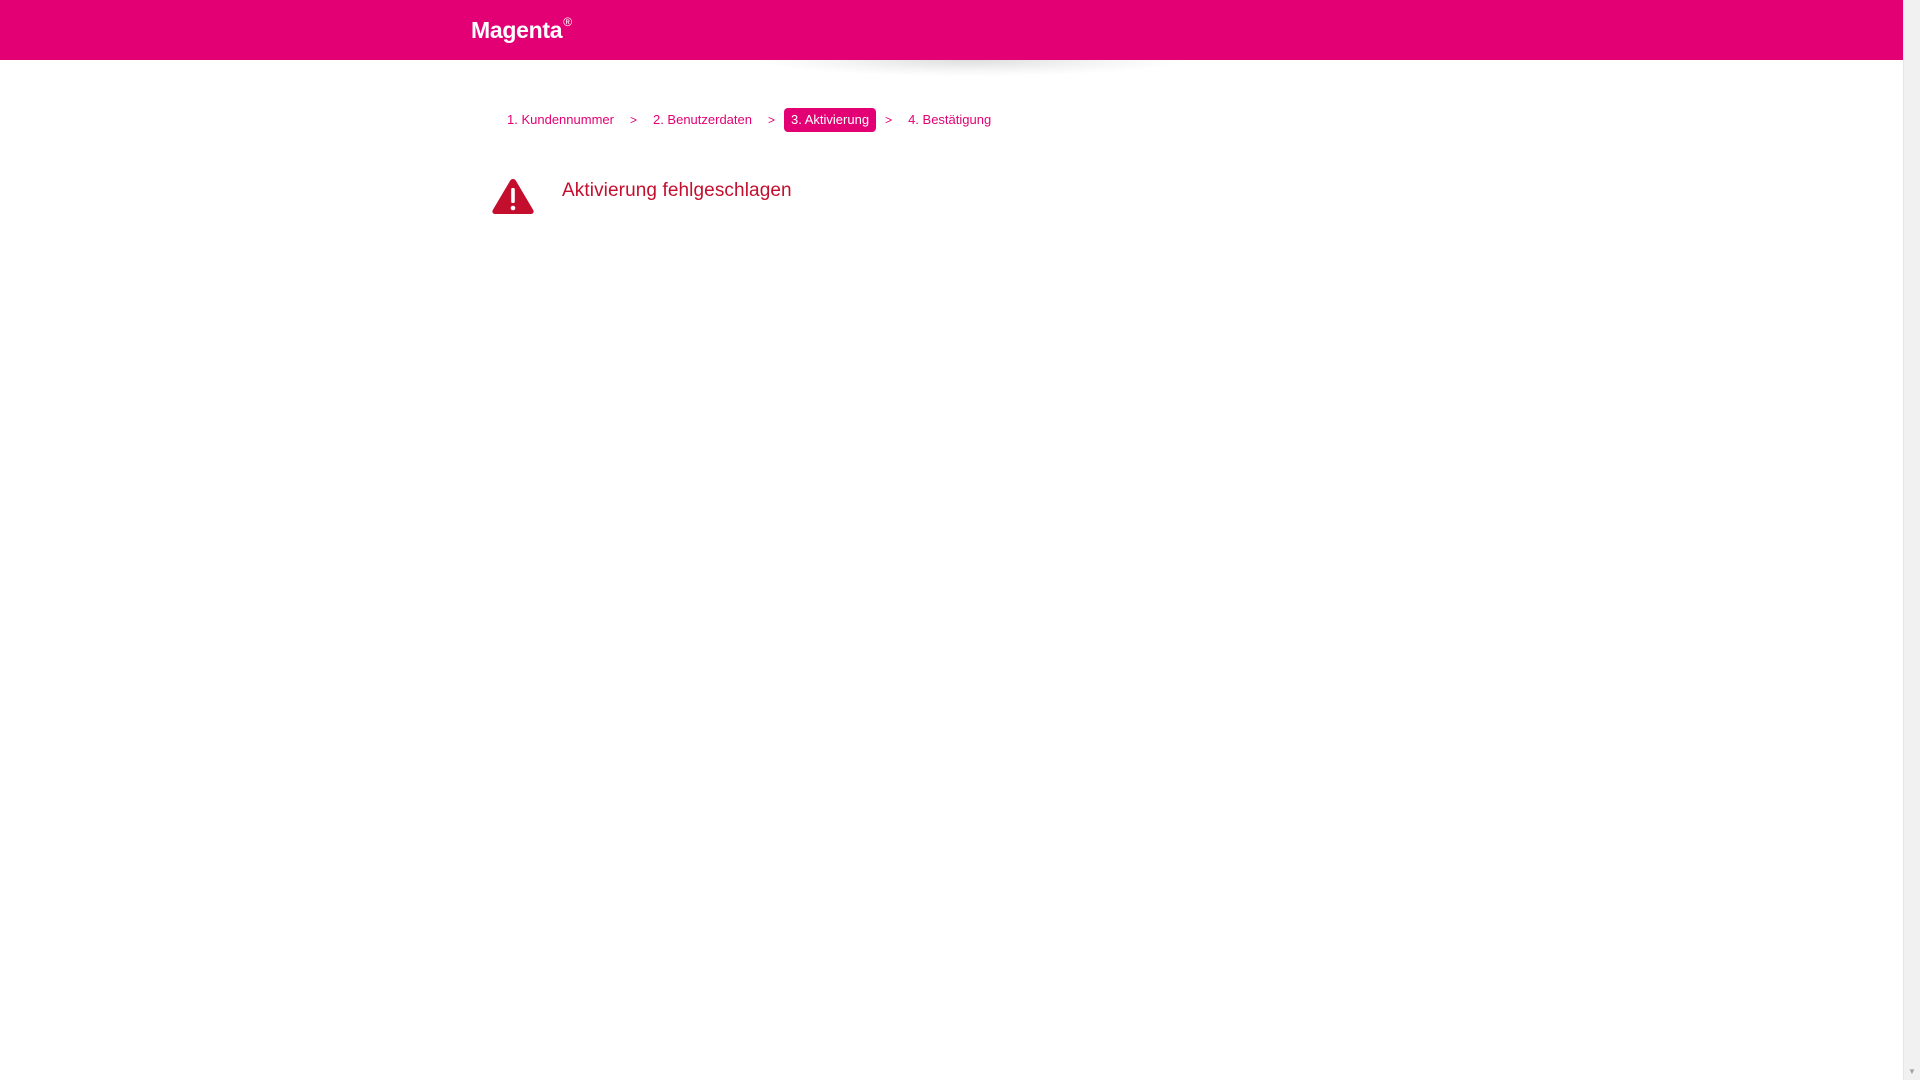 The image size is (1920, 1080). Describe the element at coordinates (1912, 1071) in the screenshot. I see `scroll-down-arrow-icon: ▼` at that location.